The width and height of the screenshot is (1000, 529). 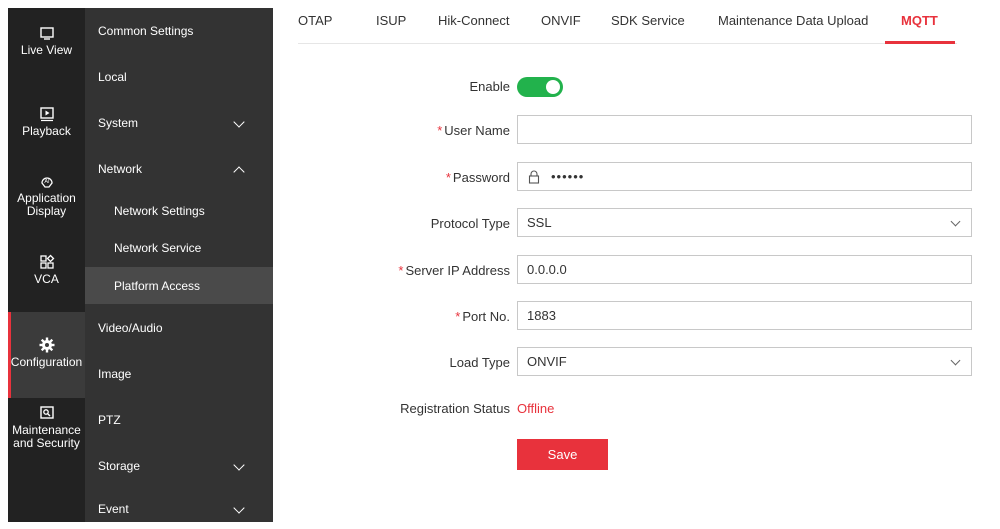 What do you see at coordinates (179, 123) in the screenshot?
I see `menu-system: System` at bounding box center [179, 123].